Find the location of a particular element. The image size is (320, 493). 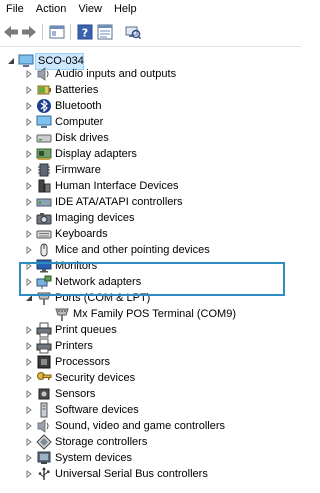

tree-category: Storage controllers is located at coordinates (150, 442).